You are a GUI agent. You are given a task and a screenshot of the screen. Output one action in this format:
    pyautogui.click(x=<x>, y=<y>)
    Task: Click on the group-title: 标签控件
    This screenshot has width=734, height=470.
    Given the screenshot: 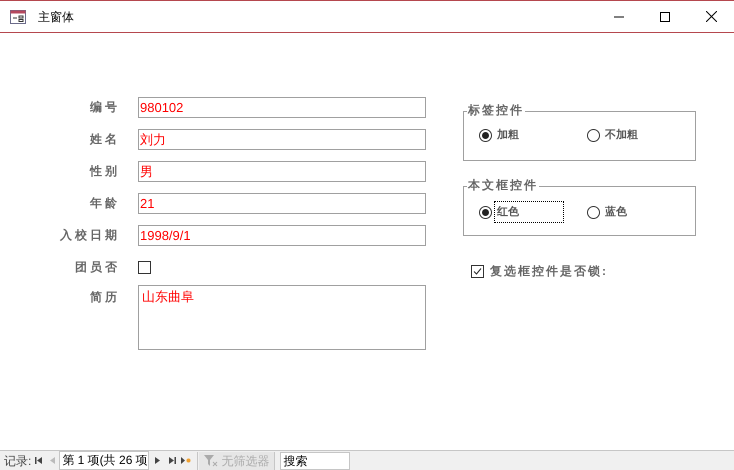 What is the action you would take?
    pyautogui.click(x=496, y=110)
    